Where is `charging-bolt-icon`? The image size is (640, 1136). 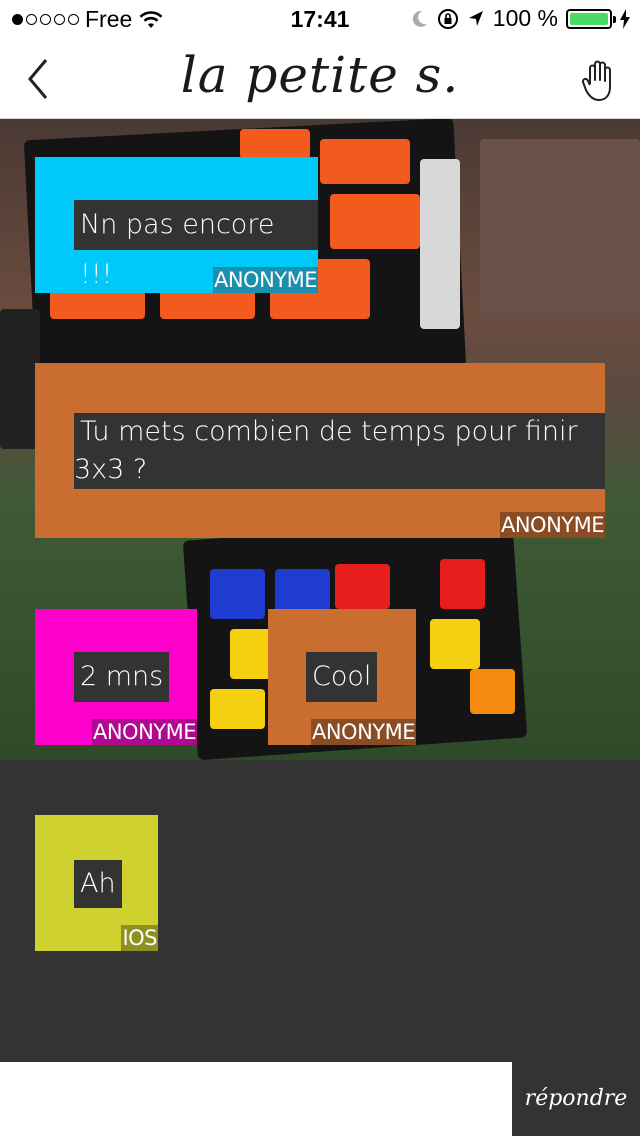 charging-bolt-icon is located at coordinates (625, 18).